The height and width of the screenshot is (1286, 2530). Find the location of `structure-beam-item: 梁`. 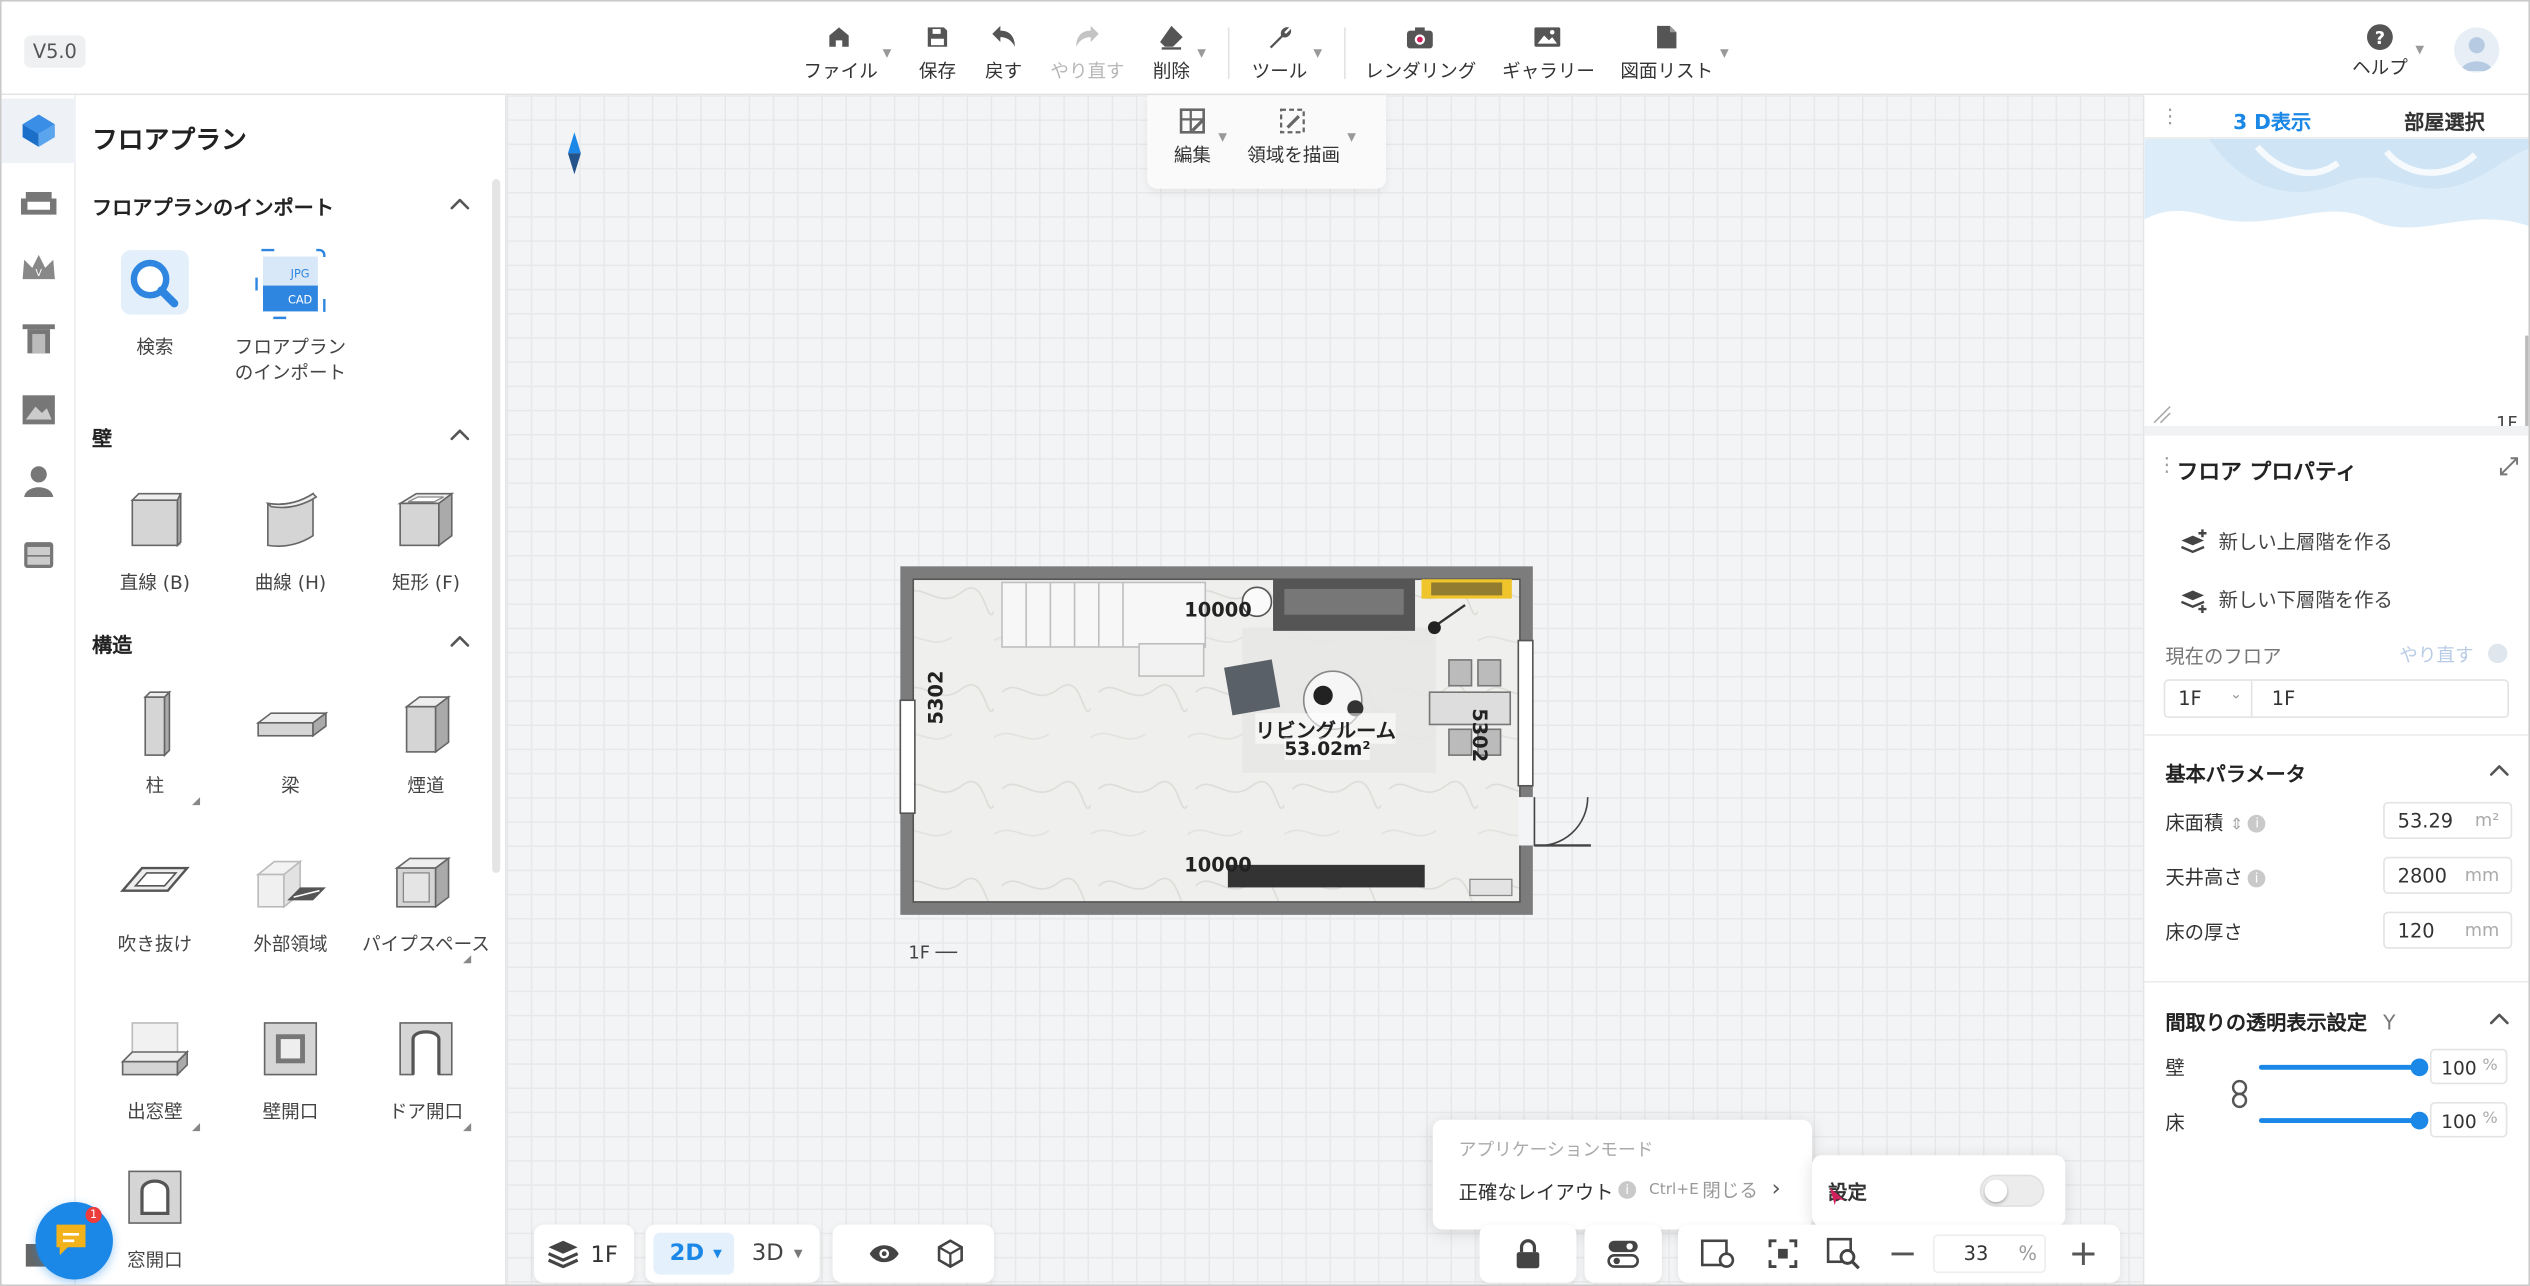

structure-beam-item: 梁 is located at coordinates (291, 741).